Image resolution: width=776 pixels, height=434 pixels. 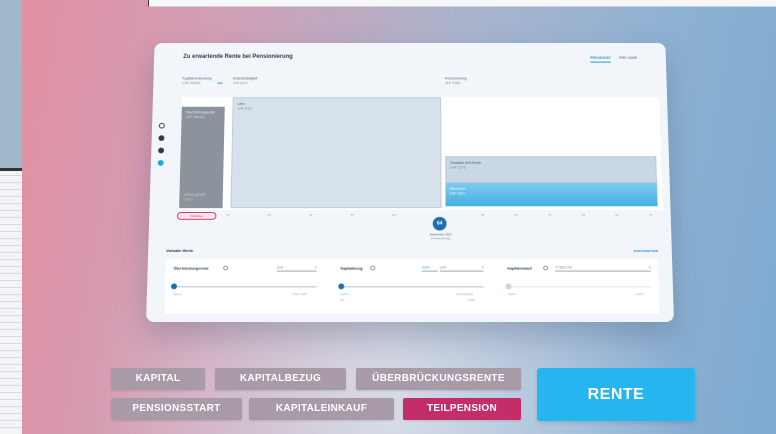 What do you see at coordinates (457, 193) in the screenshot?
I see `bar-value: CHF 1'607` at bounding box center [457, 193].